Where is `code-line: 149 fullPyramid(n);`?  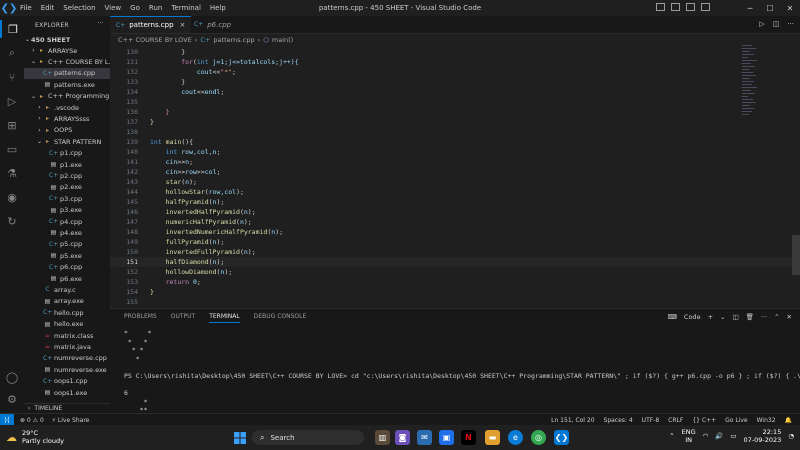
code-line: 149 fullPyramid(n); is located at coordinates (455, 242).